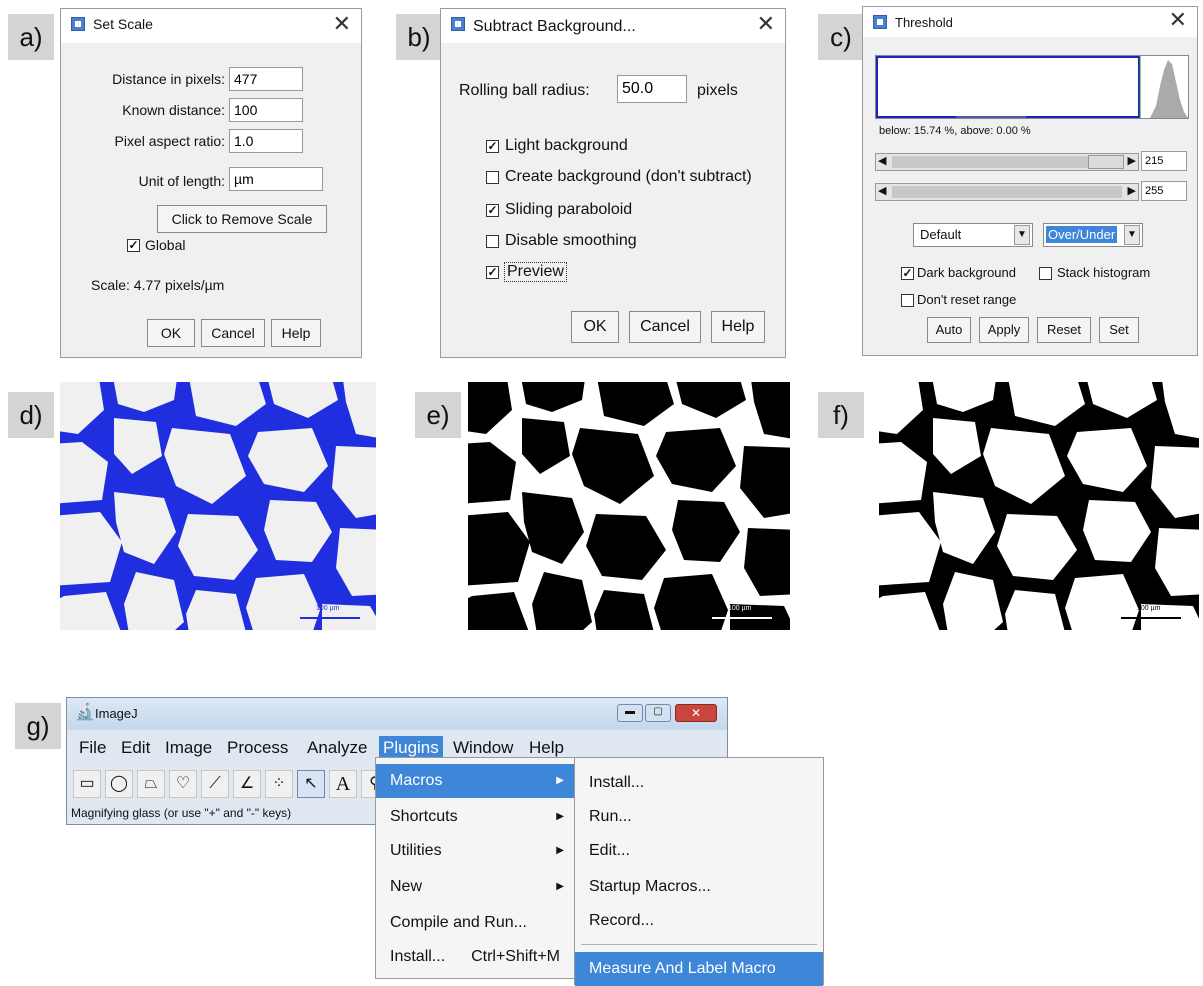 The width and height of the screenshot is (1203, 986). Describe the element at coordinates (1064, 330) in the screenshot. I see `reset-button: Reset` at that location.